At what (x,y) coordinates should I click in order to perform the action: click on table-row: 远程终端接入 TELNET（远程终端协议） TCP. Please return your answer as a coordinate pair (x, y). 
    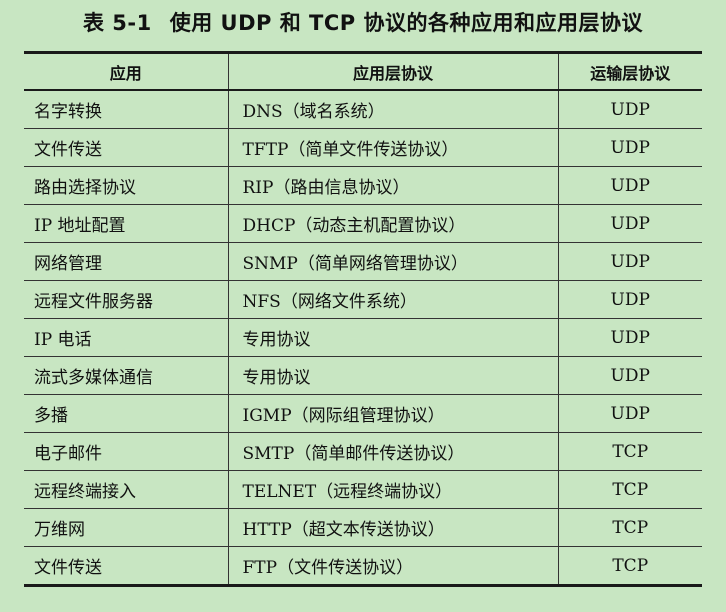
    Looking at the image, I should click on (363, 489).